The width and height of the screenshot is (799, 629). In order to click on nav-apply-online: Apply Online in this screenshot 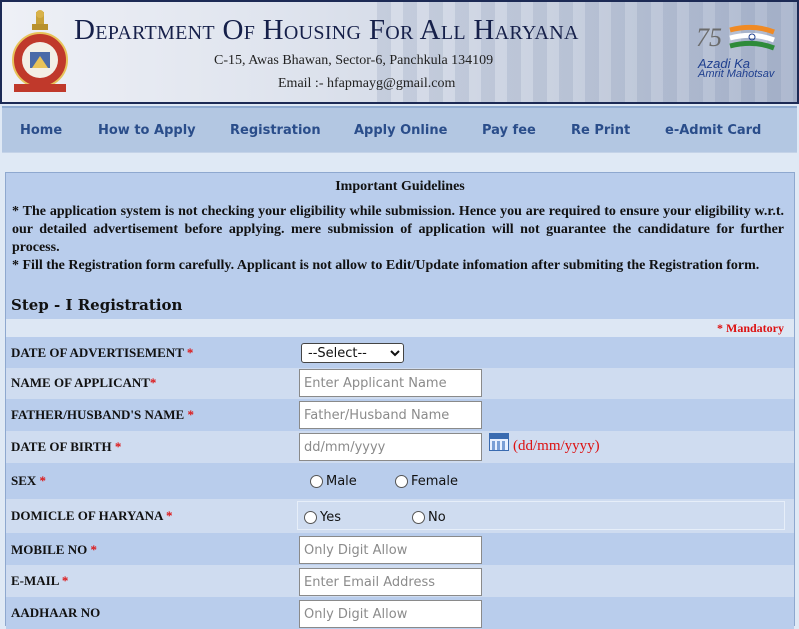, I will do `click(400, 130)`.